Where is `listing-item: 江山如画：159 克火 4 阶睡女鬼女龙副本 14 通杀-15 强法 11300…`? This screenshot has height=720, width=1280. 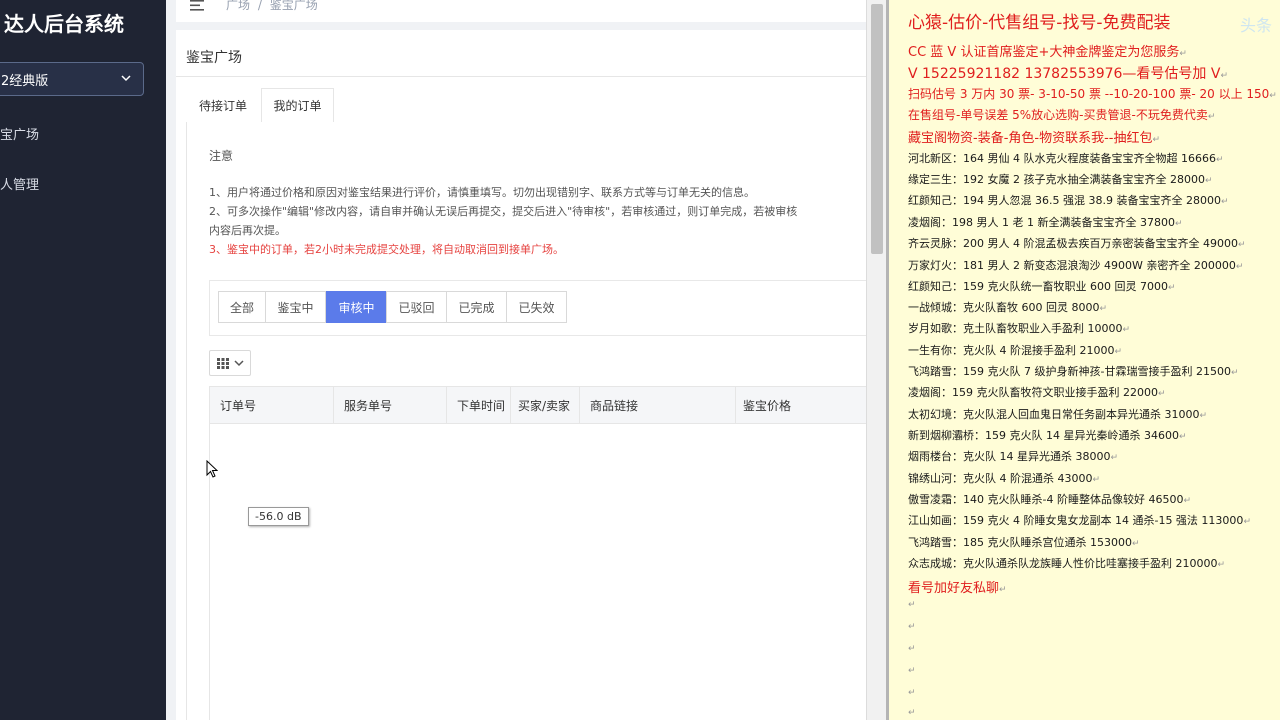
listing-item: 江山如画：159 克火 4 阶睡女鬼女龙副本 14 通杀-15 强法 11300… is located at coordinates (1079, 520).